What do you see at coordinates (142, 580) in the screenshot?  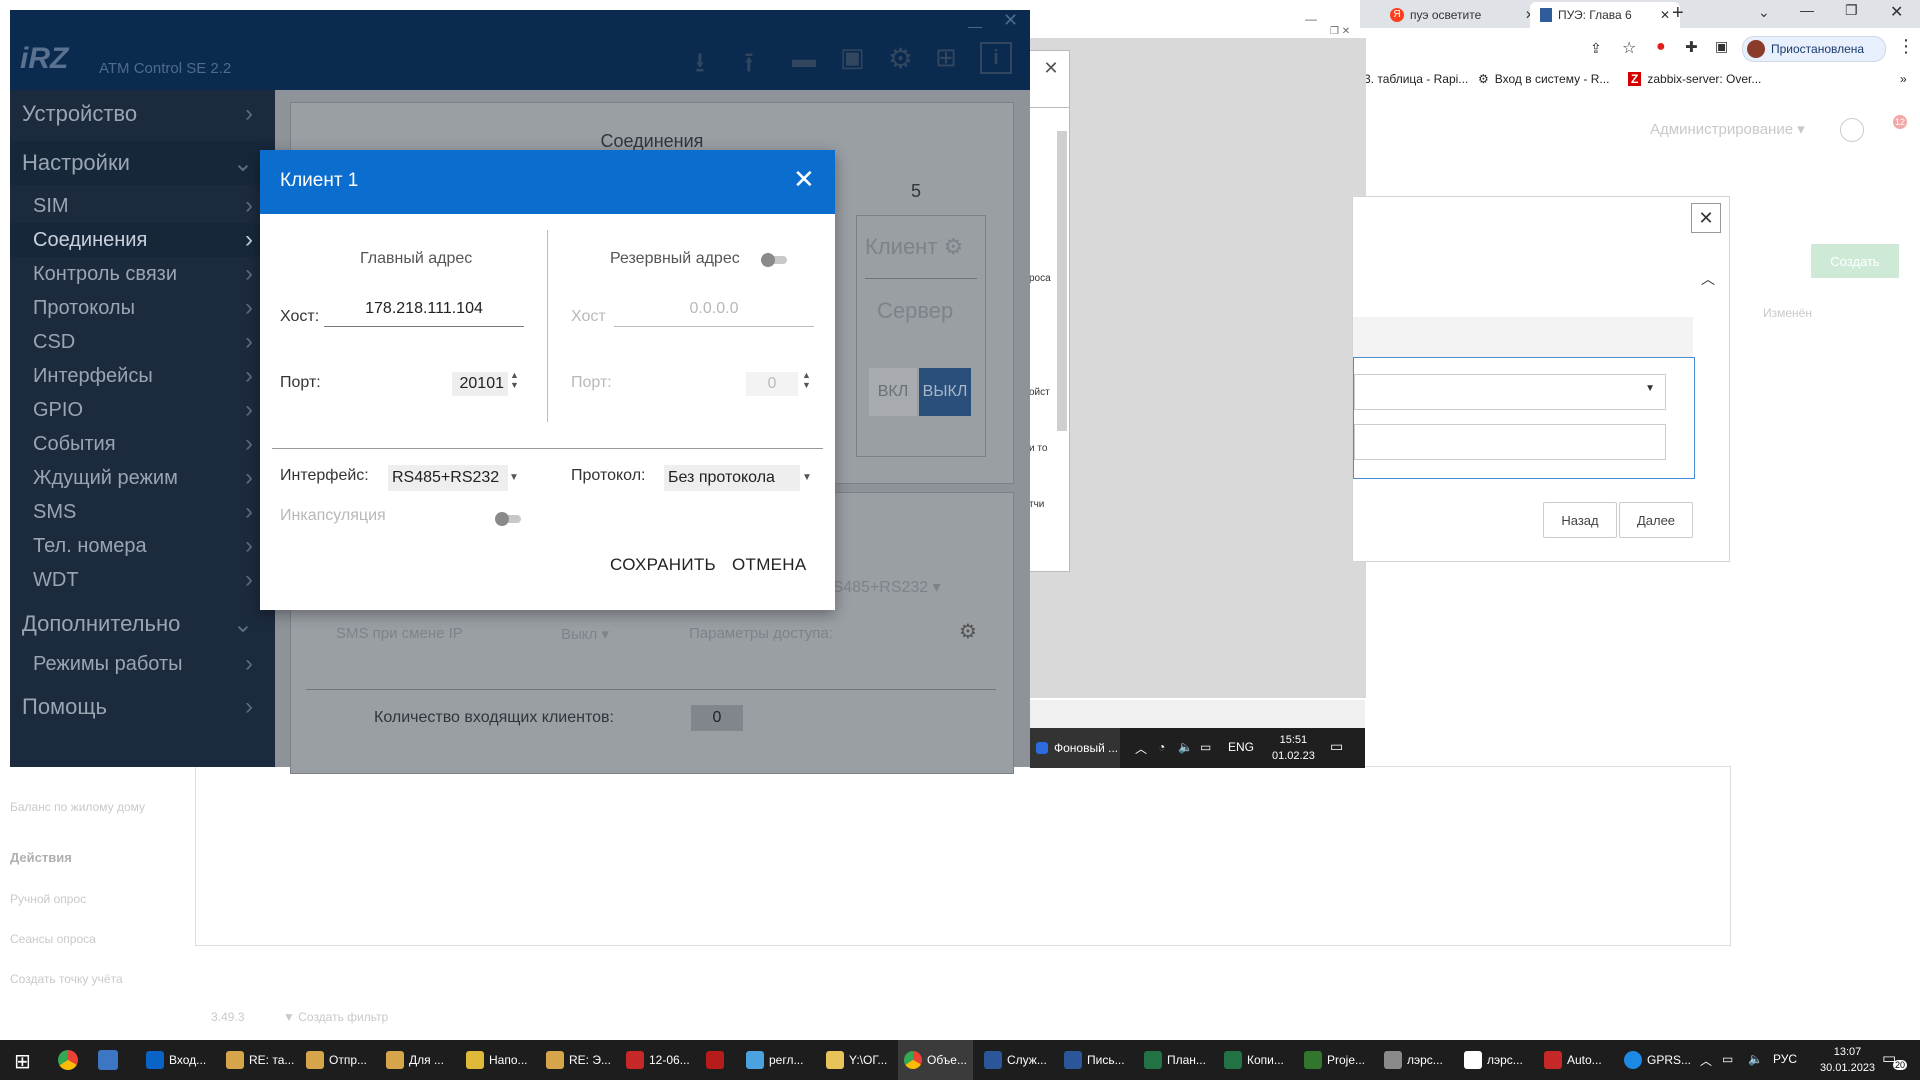 I see `sidebar-item-wdt: WDT ›` at bounding box center [142, 580].